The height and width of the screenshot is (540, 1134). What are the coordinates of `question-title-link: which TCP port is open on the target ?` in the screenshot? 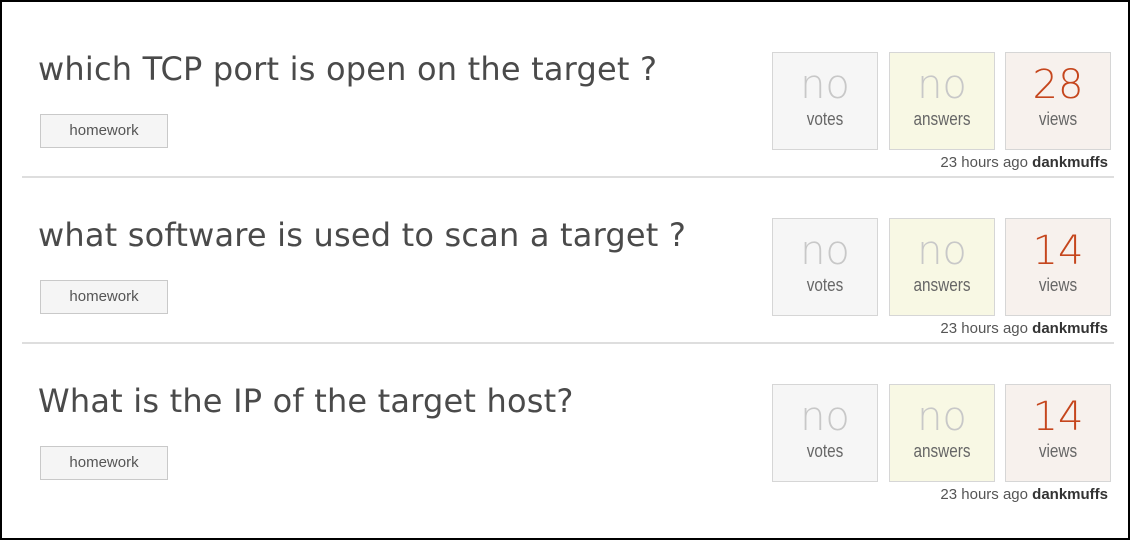 It's located at (347, 69).